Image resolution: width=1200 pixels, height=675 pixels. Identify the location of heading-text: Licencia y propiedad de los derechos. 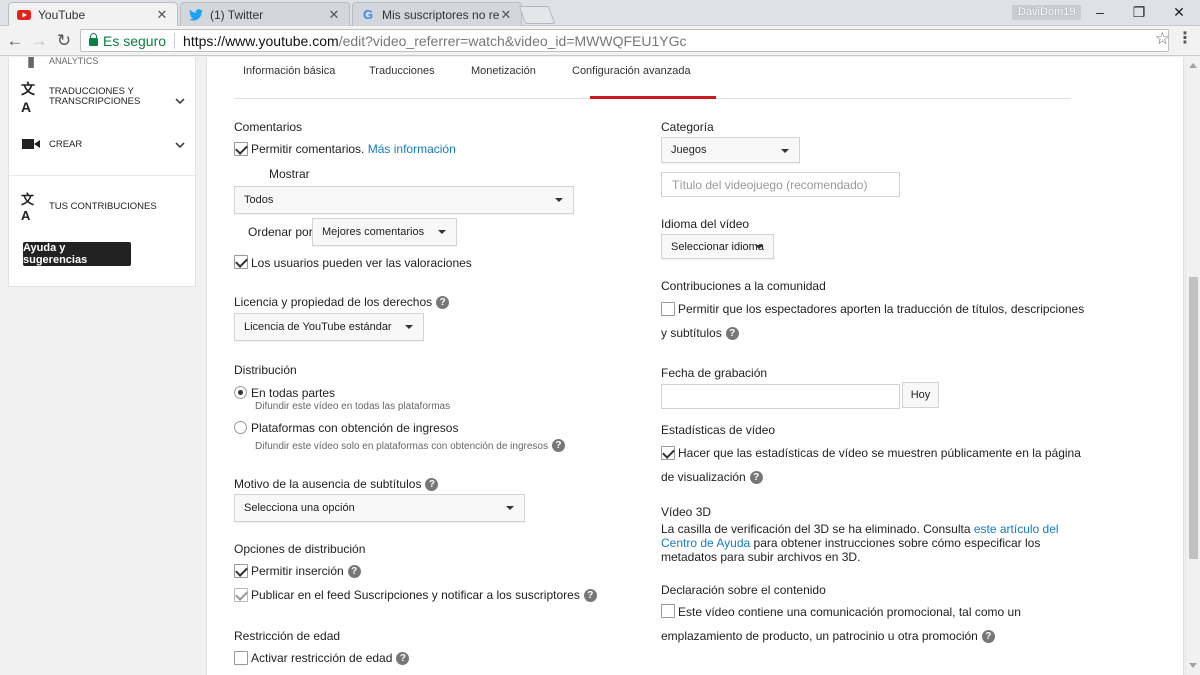
(333, 302).